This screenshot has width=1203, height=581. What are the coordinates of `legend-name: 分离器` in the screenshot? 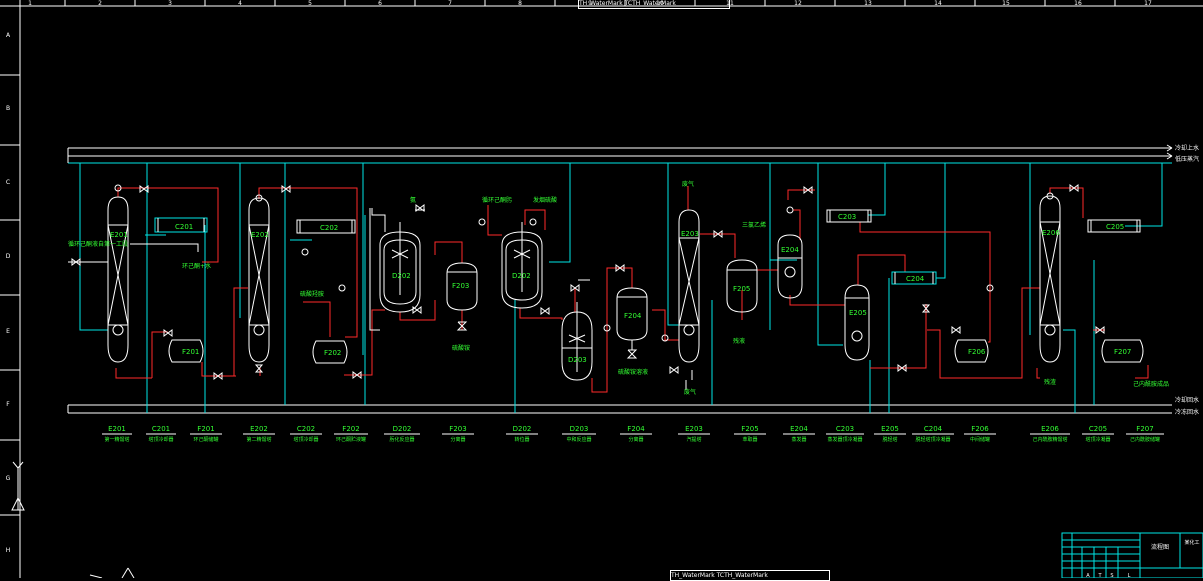 It's located at (457, 439).